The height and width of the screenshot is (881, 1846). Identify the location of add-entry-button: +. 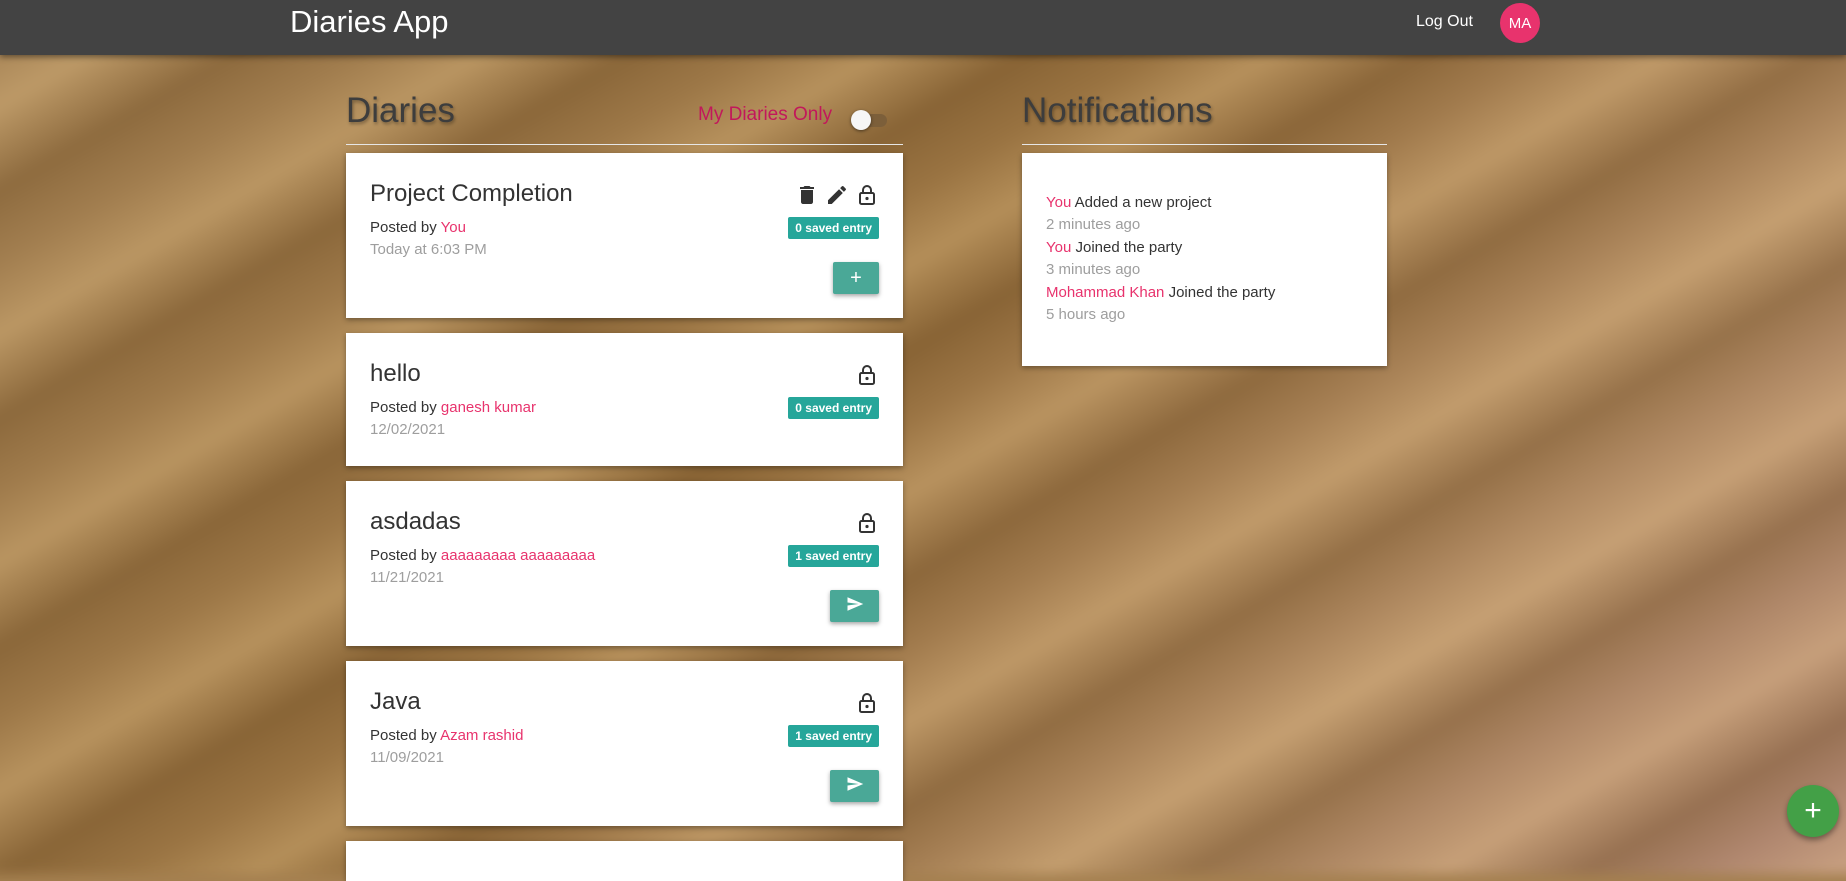
(856, 278).